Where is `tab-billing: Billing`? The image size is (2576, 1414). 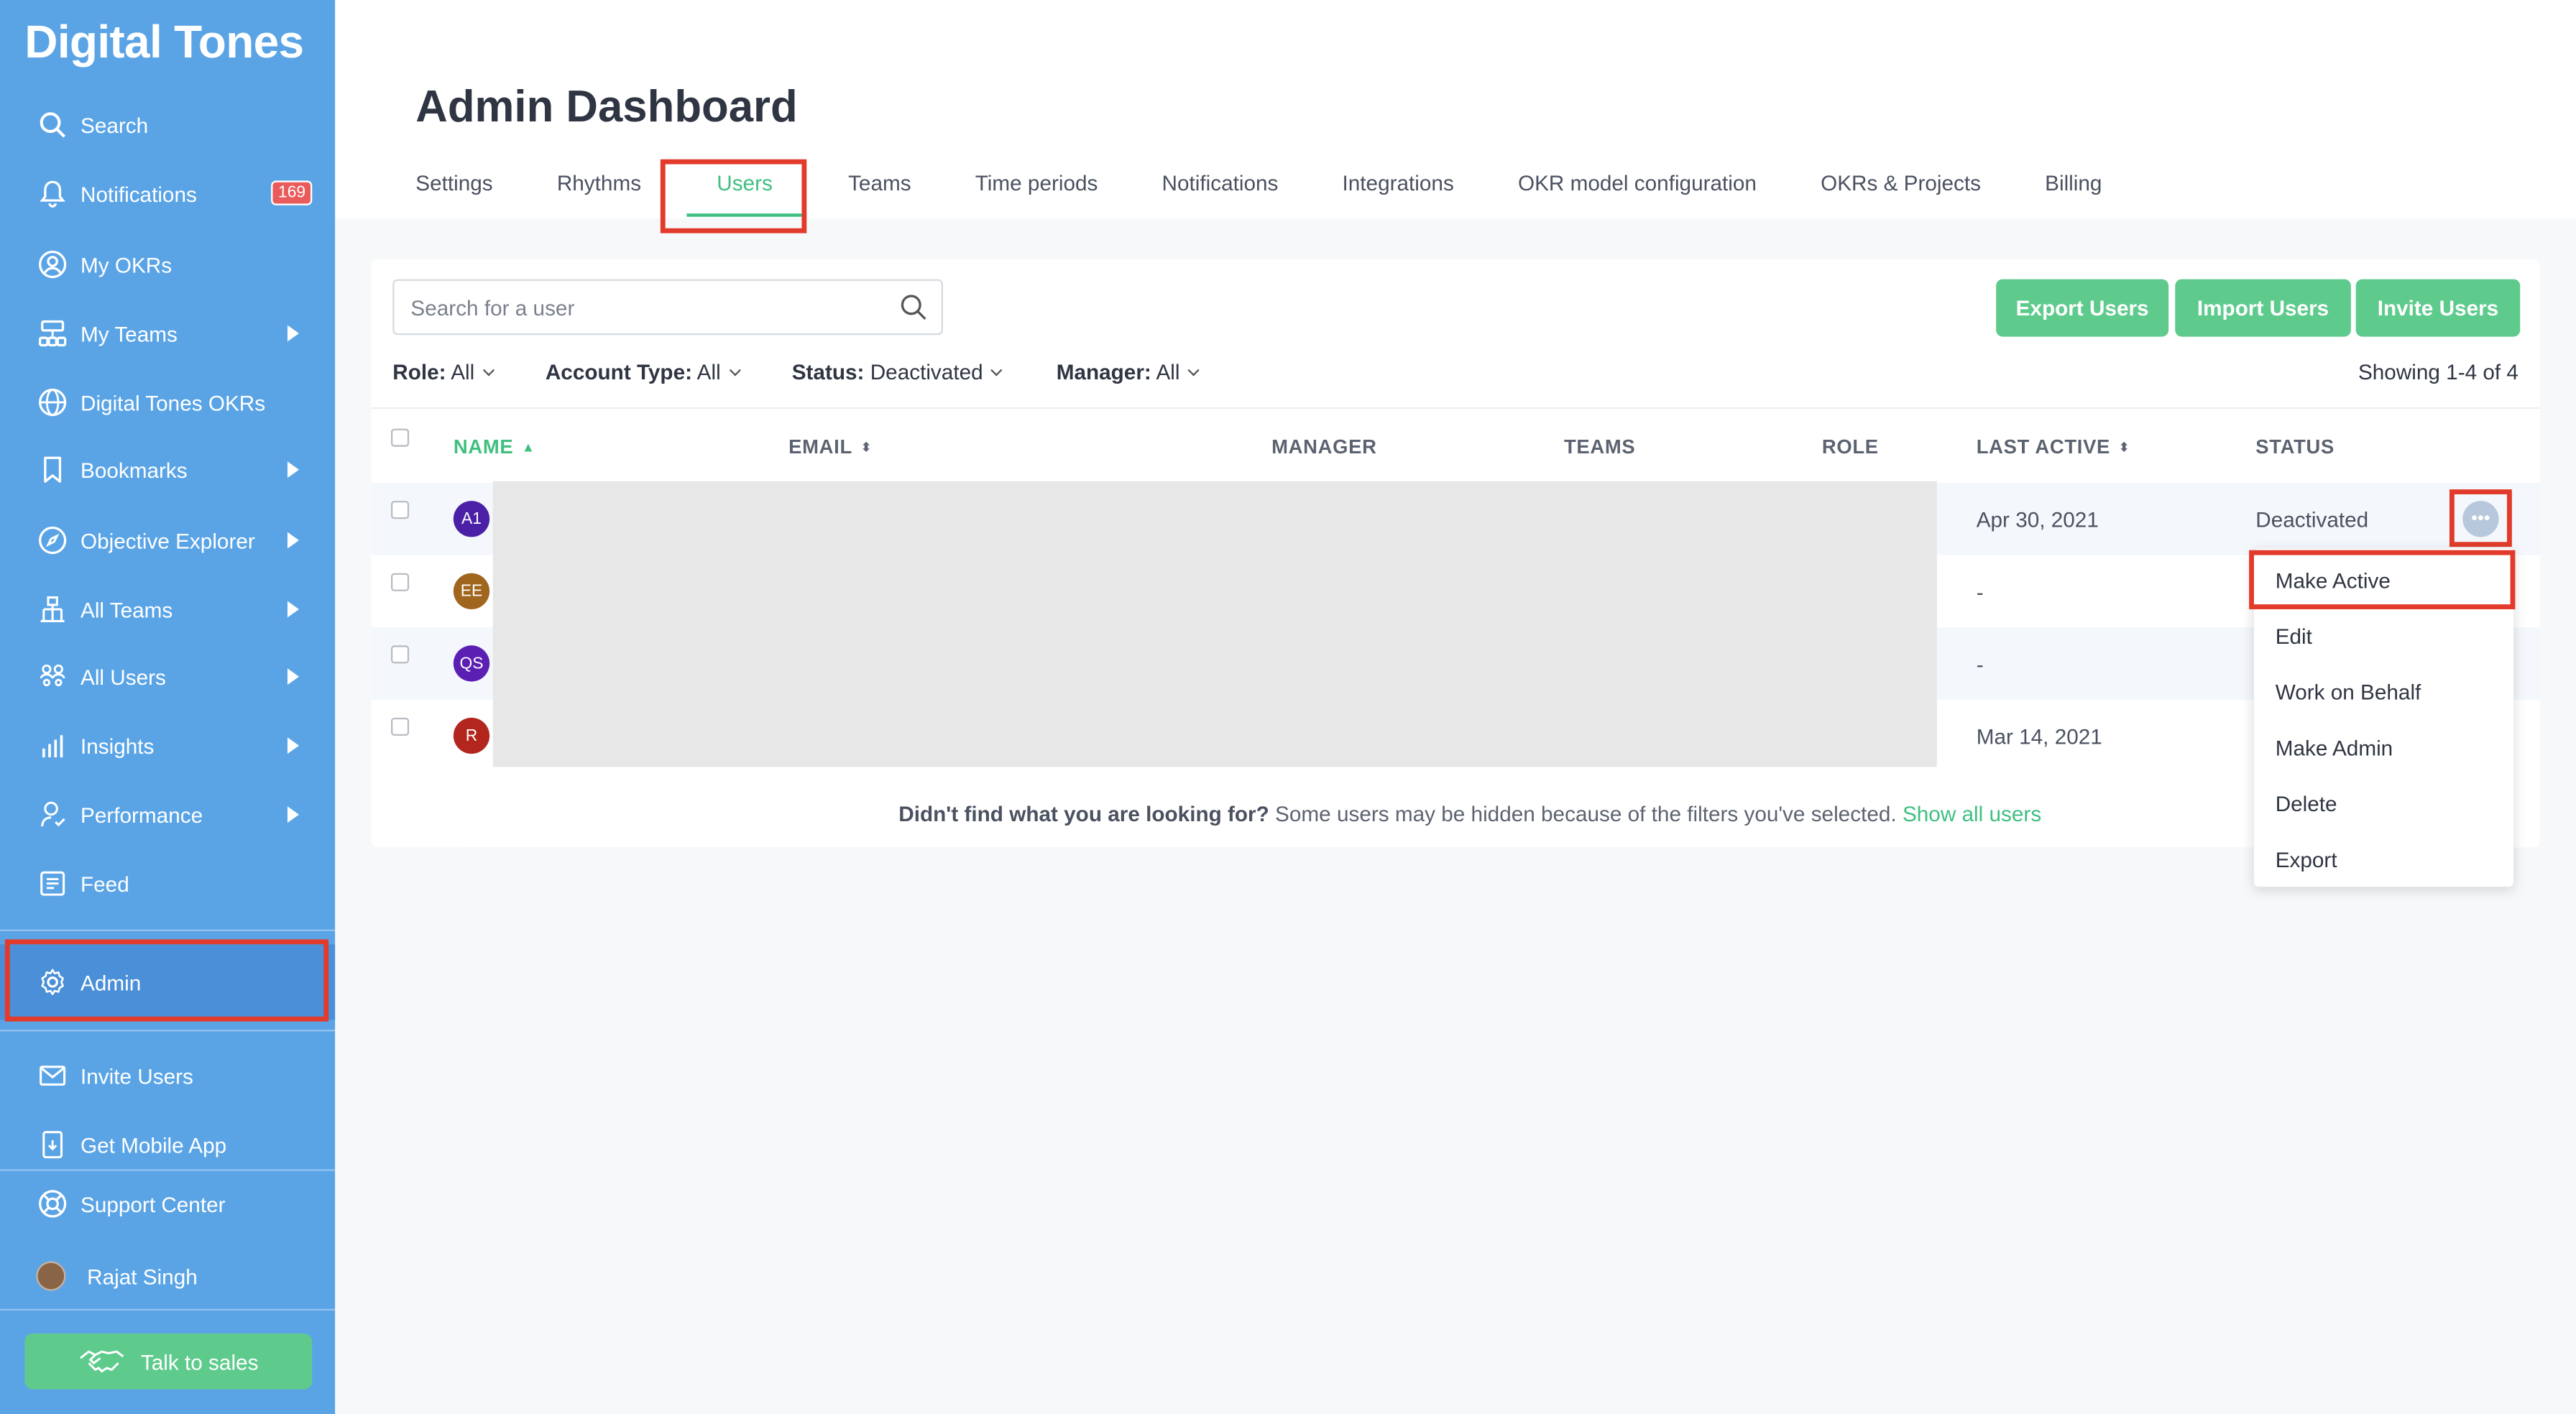
tab-billing: Billing is located at coordinates (2073, 194).